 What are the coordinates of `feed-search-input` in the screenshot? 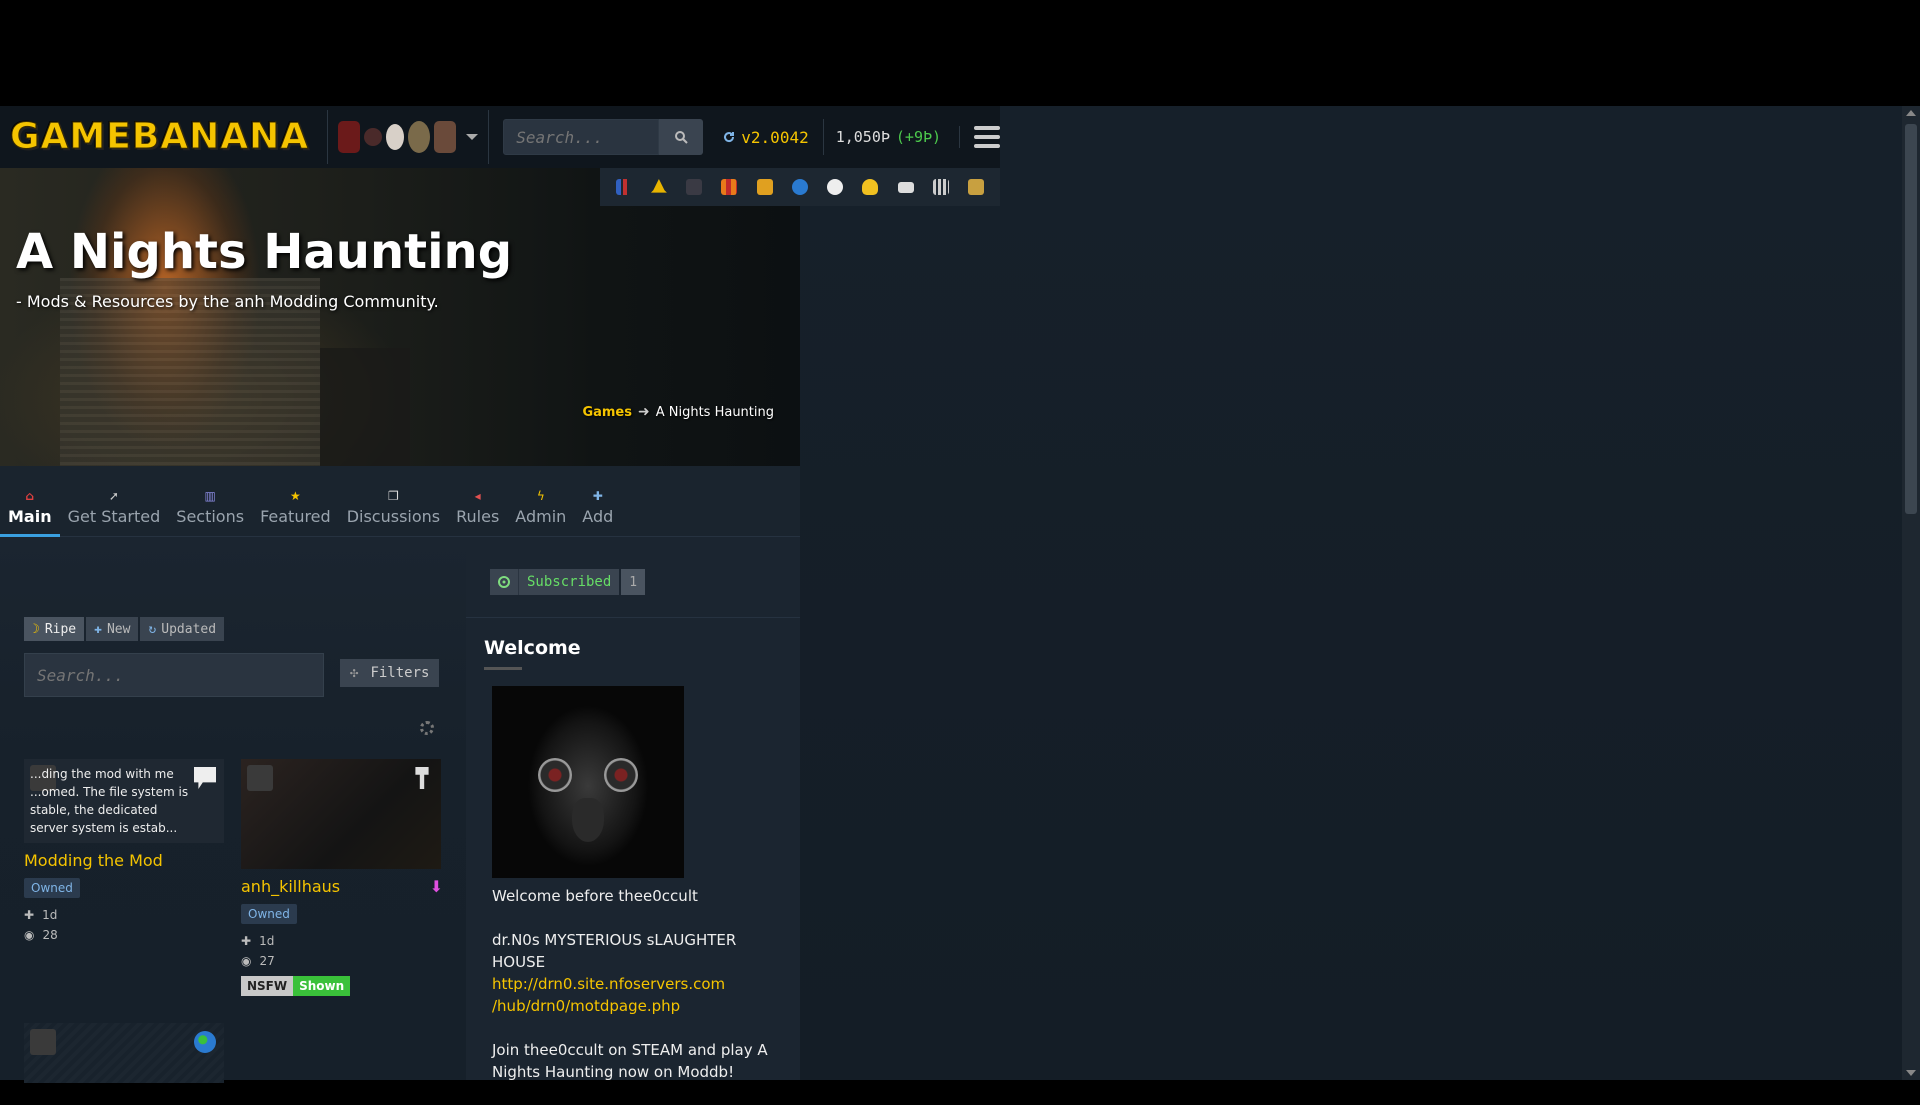 It's located at (174, 675).